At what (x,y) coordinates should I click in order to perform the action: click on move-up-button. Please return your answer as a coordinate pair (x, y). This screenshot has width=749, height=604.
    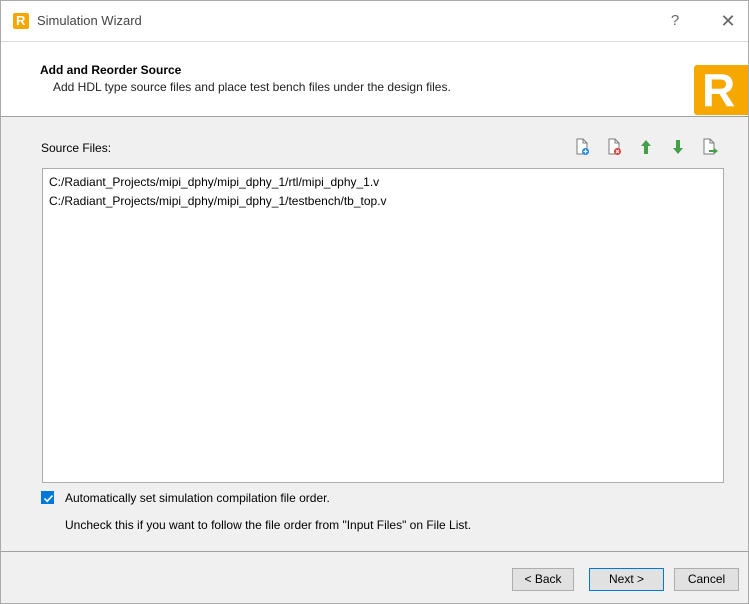
    Looking at the image, I should click on (646, 147).